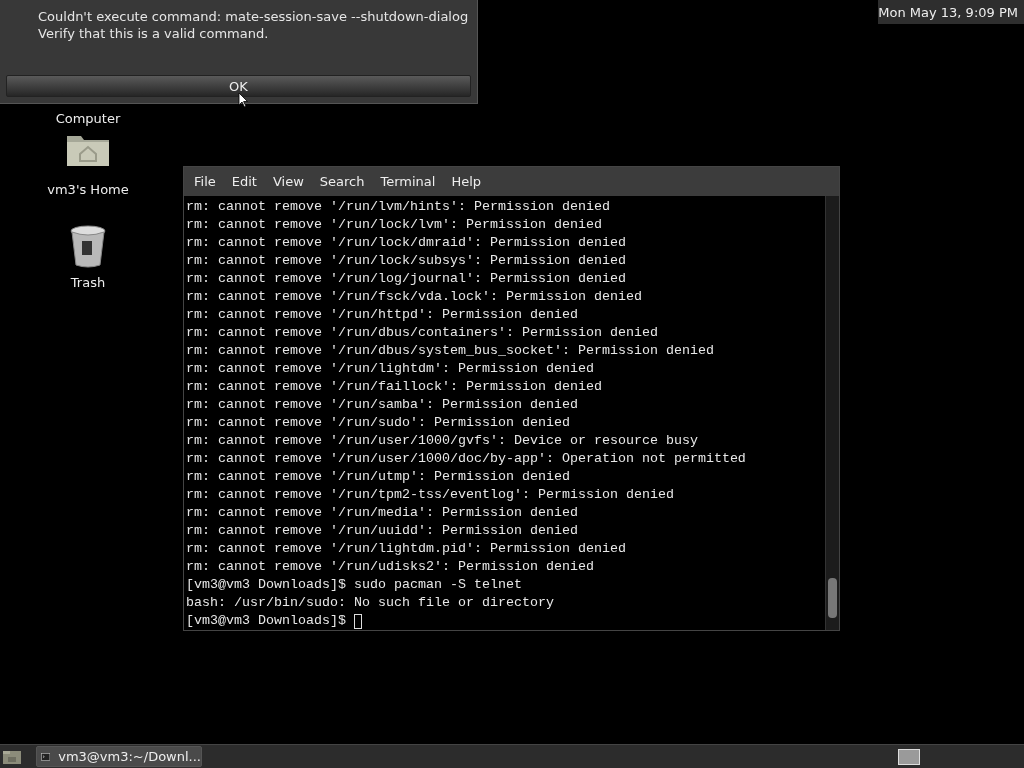  What do you see at coordinates (382, 531) in the screenshot?
I see `terminal-line: rm: cannot remove '/run/uuidd': Permission denied` at bounding box center [382, 531].